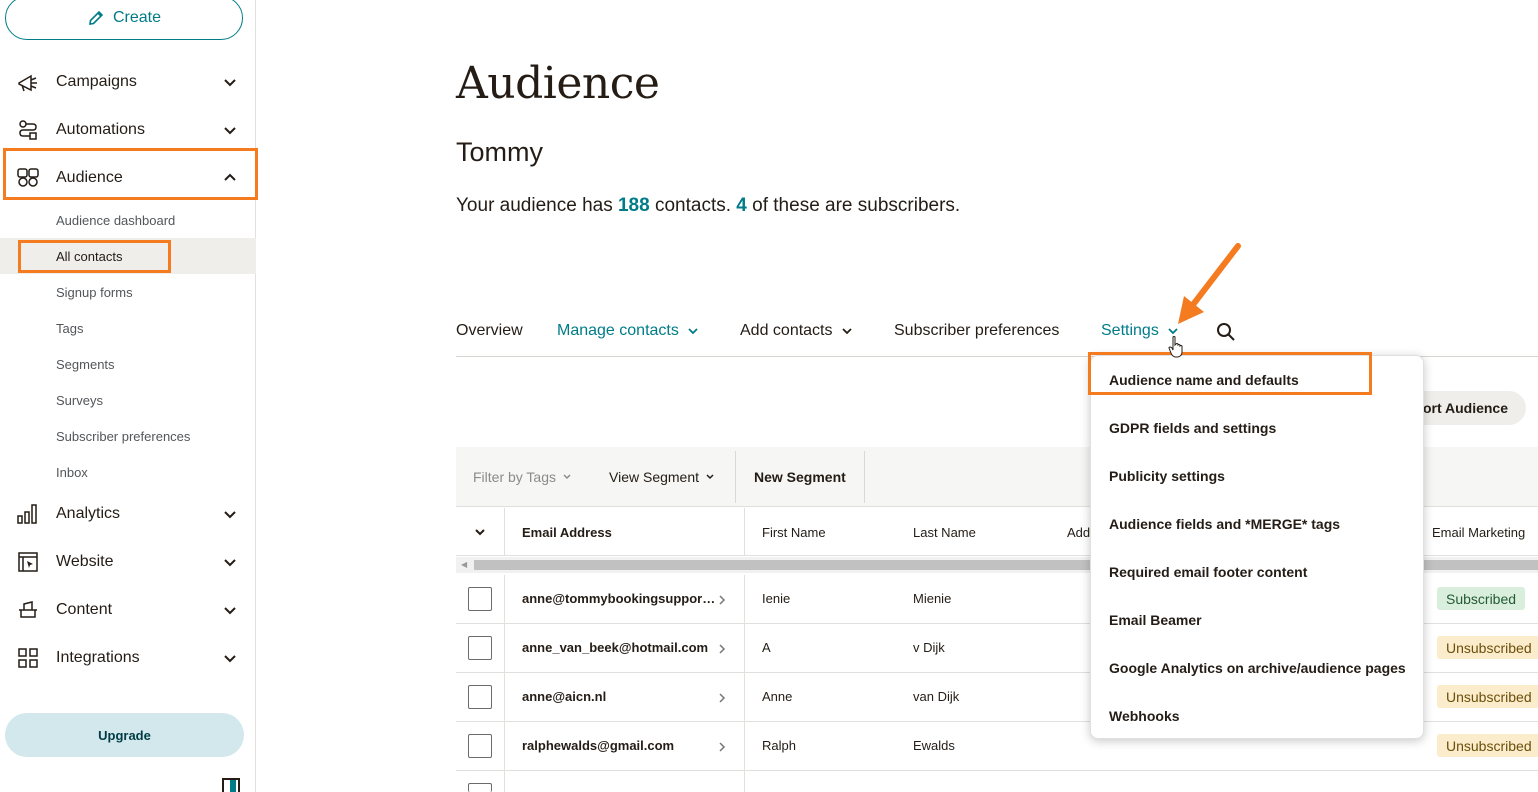 The height and width of the screenshot is (792, 1538). What do you see at coordinates (28, 562) in the screenshot?
I see `website-icon` at bounding box center [28, 562].